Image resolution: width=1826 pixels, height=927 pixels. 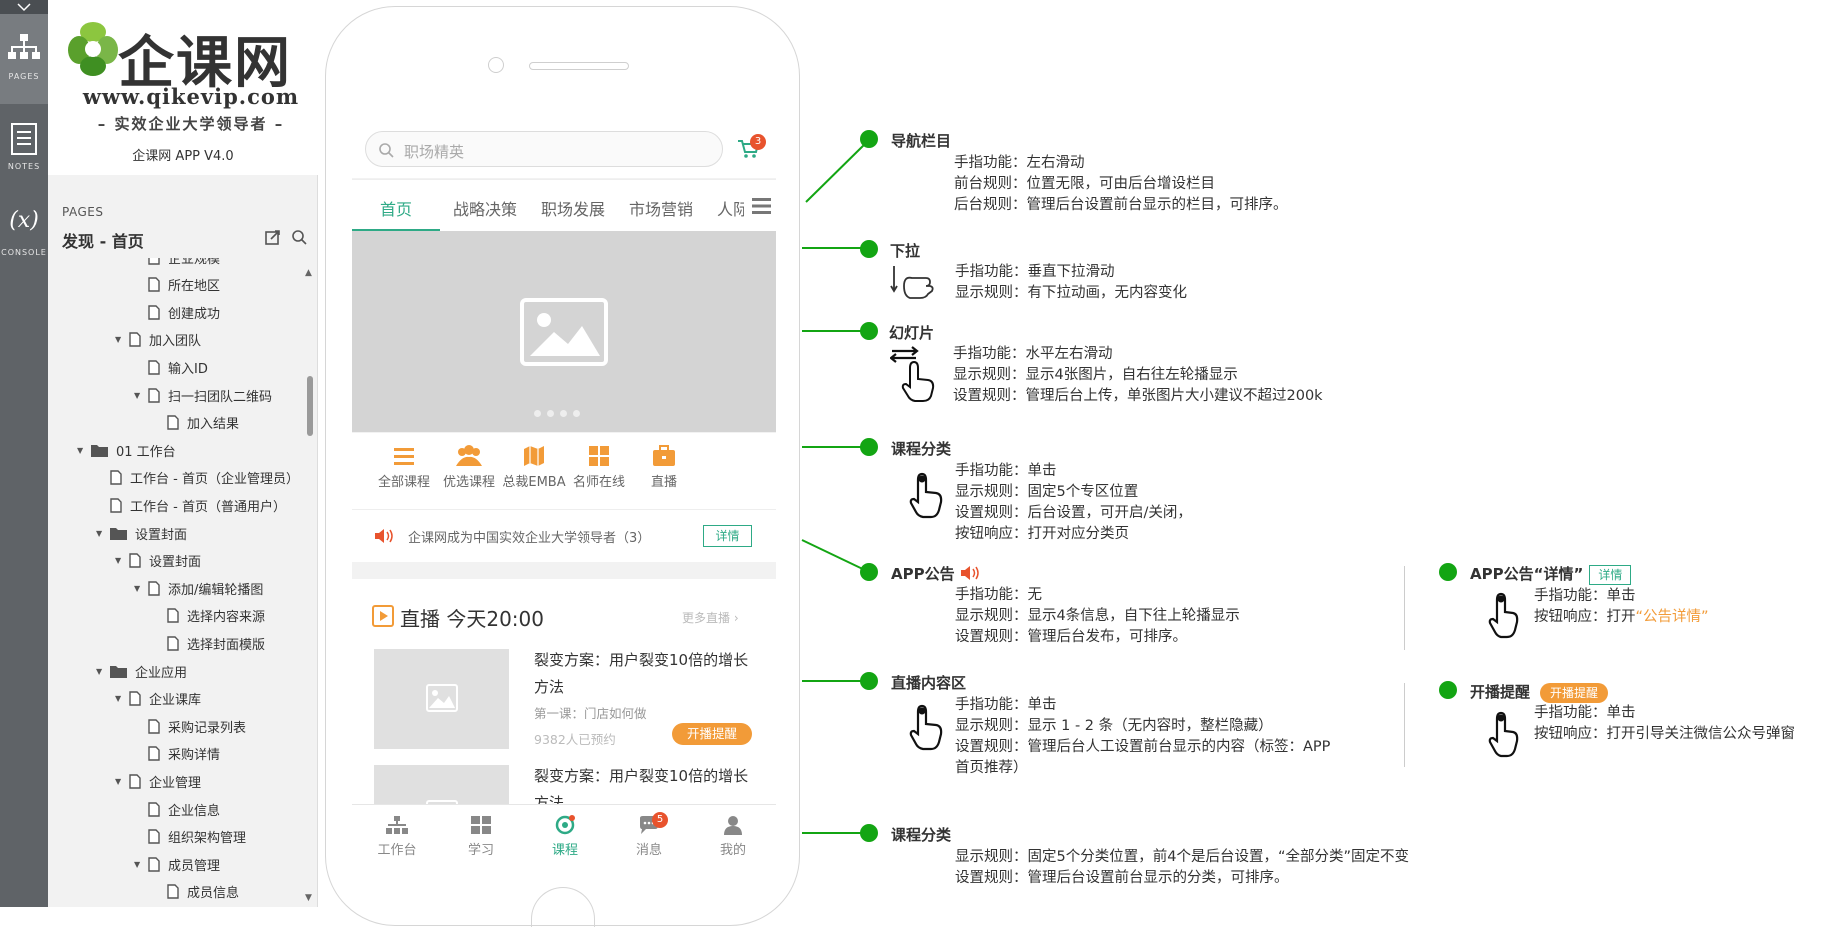 I want to click on export-icon, so click(x=273, y=237).